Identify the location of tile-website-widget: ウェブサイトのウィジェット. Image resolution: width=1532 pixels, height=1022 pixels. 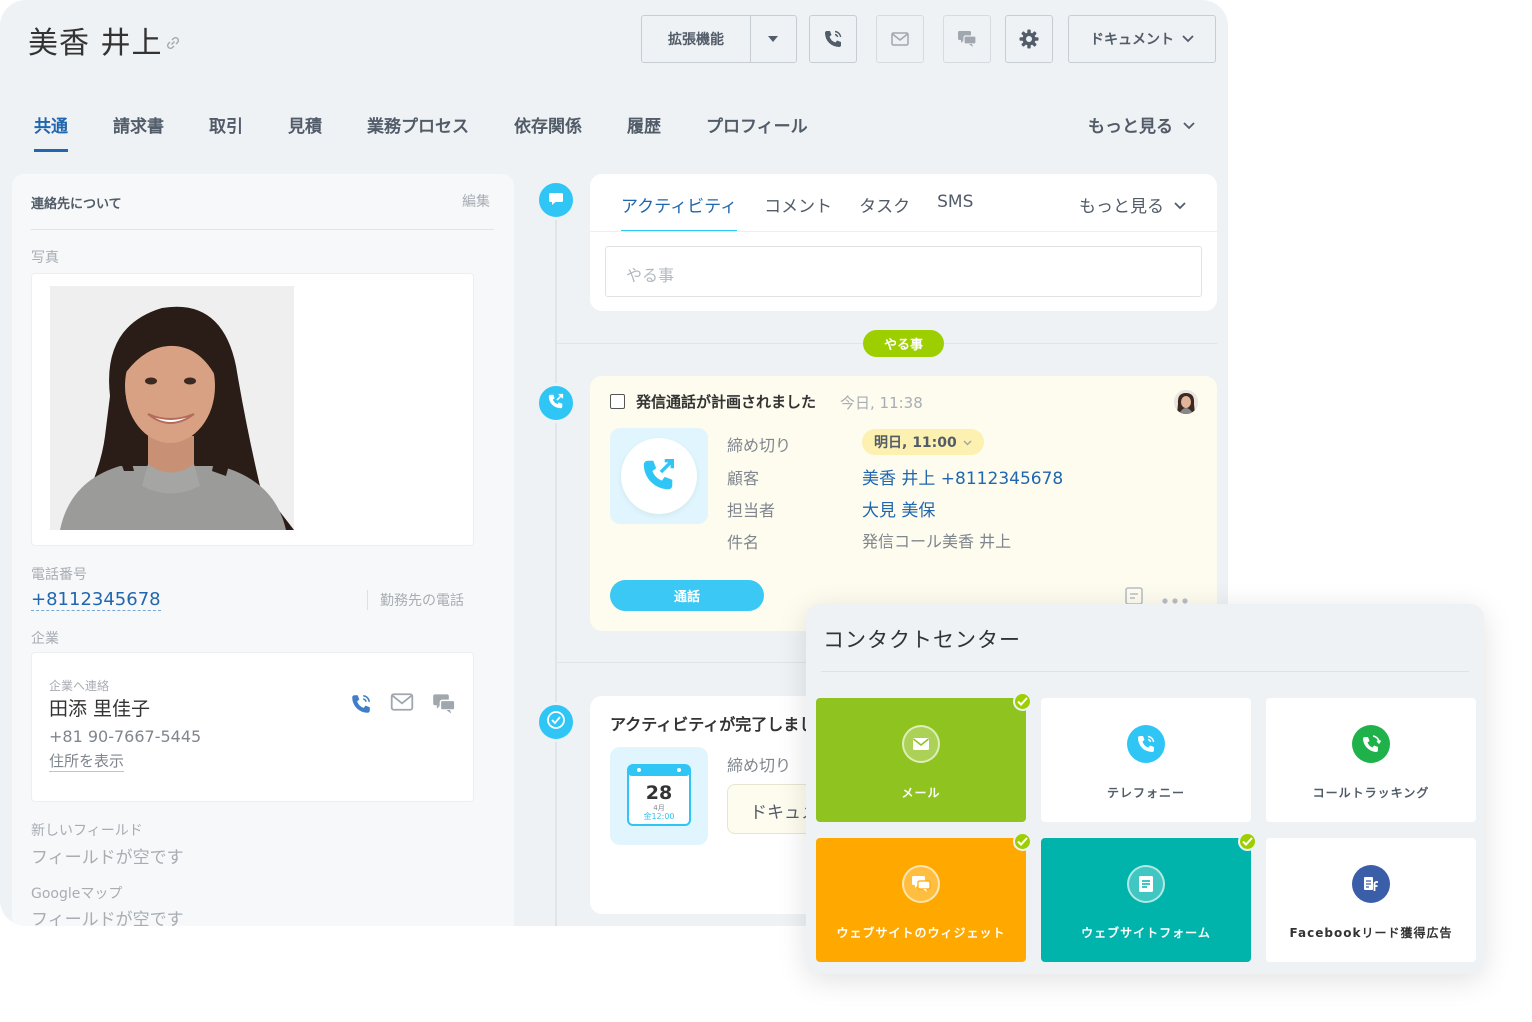
(924, 897).